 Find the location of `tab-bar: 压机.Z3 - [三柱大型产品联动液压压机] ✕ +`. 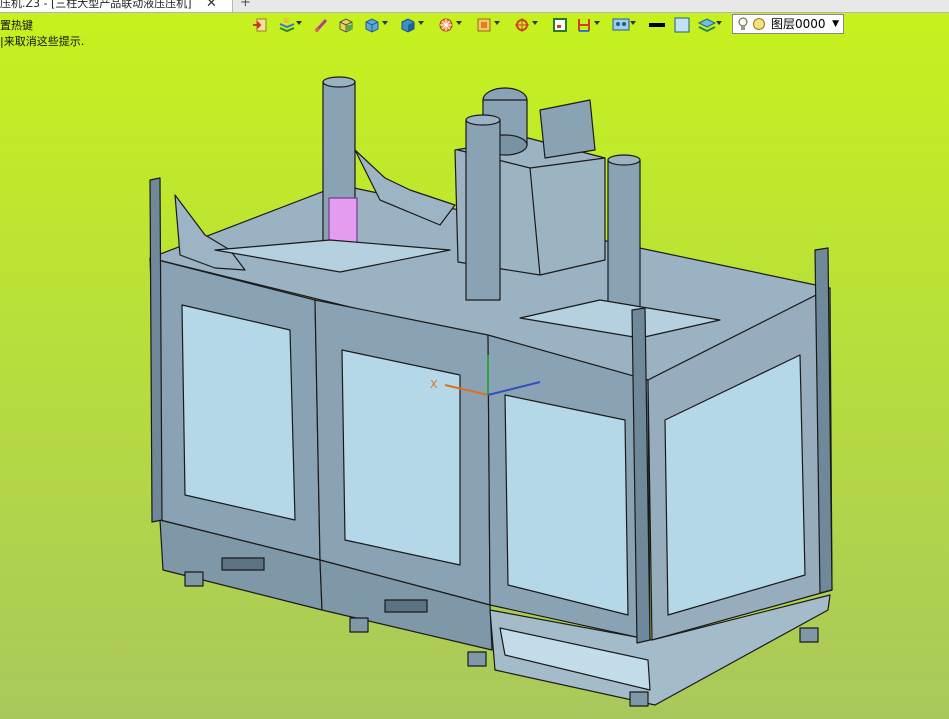

tab-bar: 压机.Z3 - [三柱大型产品联动液压压机] ✕ + is located at coordinates (474, 6).